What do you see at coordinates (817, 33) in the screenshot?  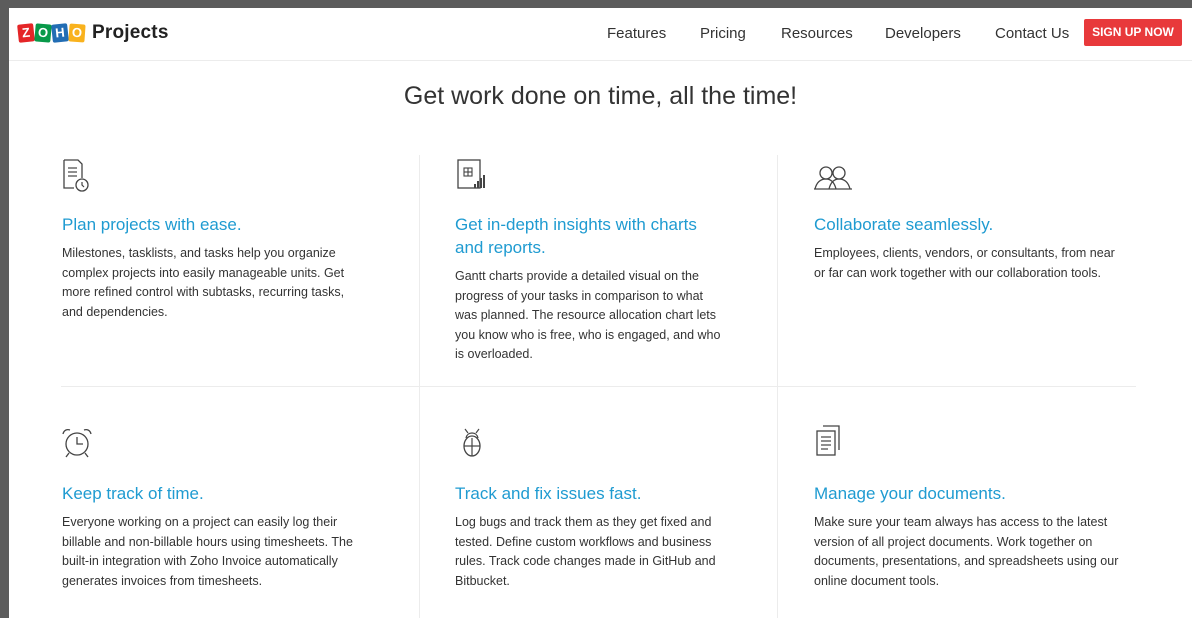 I see `nav-resources: Resources` at bounding box center [817, 33].